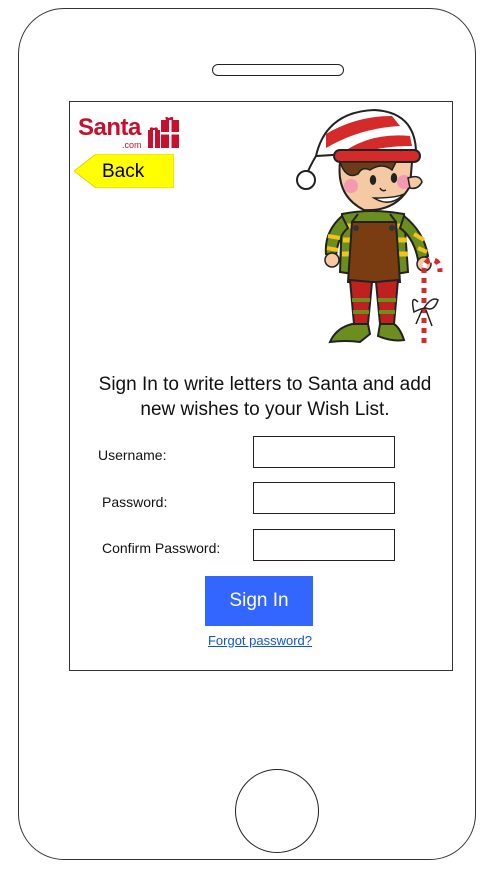 The height and width of the screenshot is (872, 484). I want to click on elf-illustration, so click(369, 228).